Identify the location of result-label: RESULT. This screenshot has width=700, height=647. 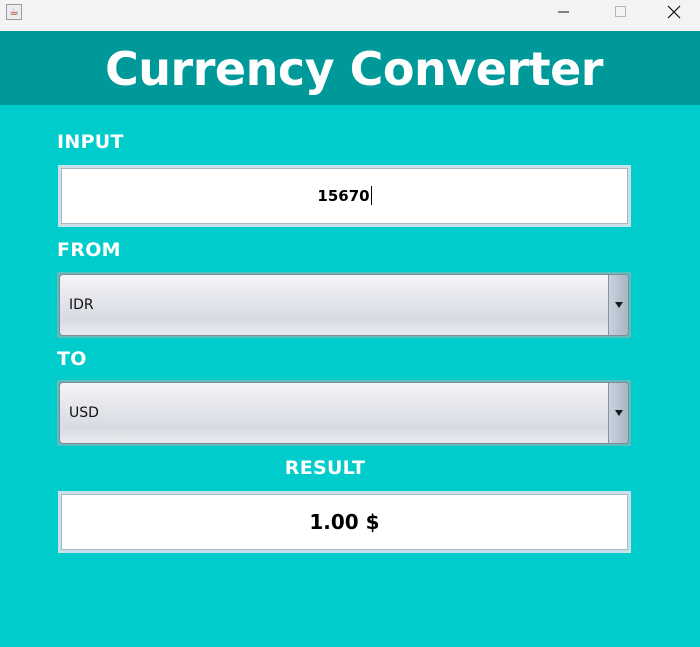
(325, 468).